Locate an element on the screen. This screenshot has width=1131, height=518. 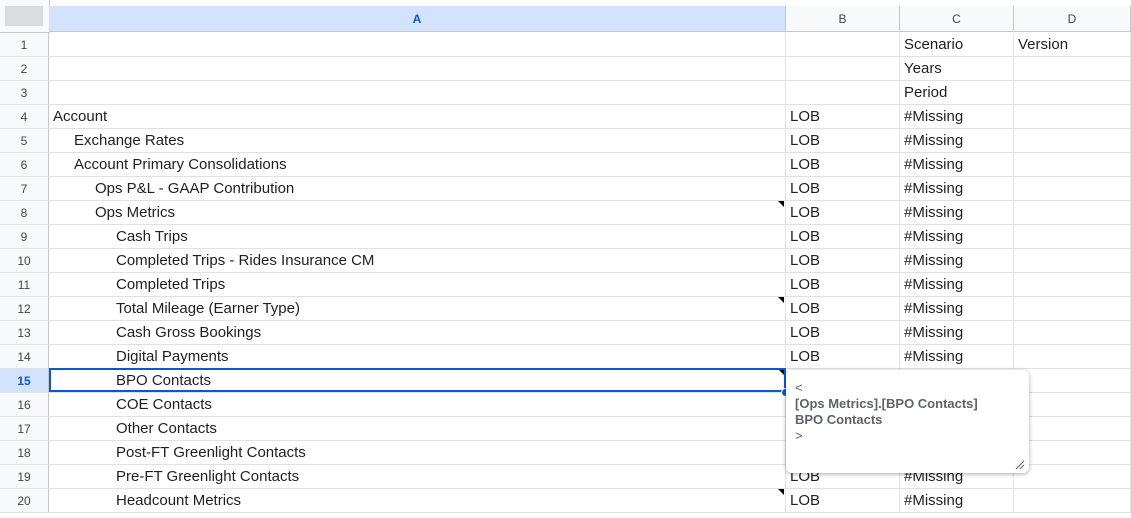
column-header-a: A is located at coordinates (417, 19).